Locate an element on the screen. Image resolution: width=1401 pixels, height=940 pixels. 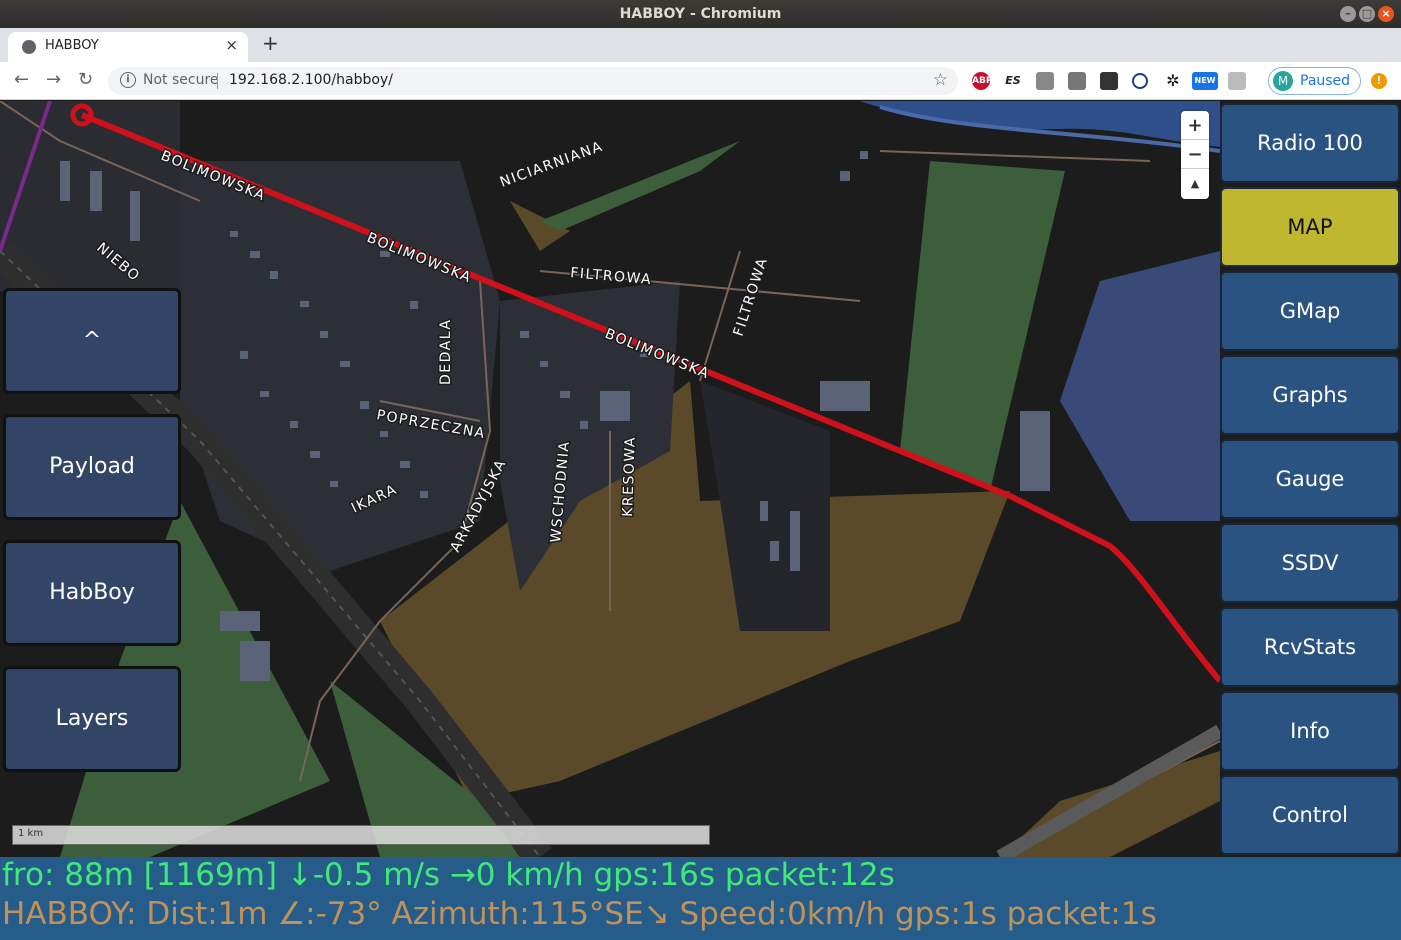
window-titlebar: HABBOY - Chromium – □ × is located at coordinates (700, 14).